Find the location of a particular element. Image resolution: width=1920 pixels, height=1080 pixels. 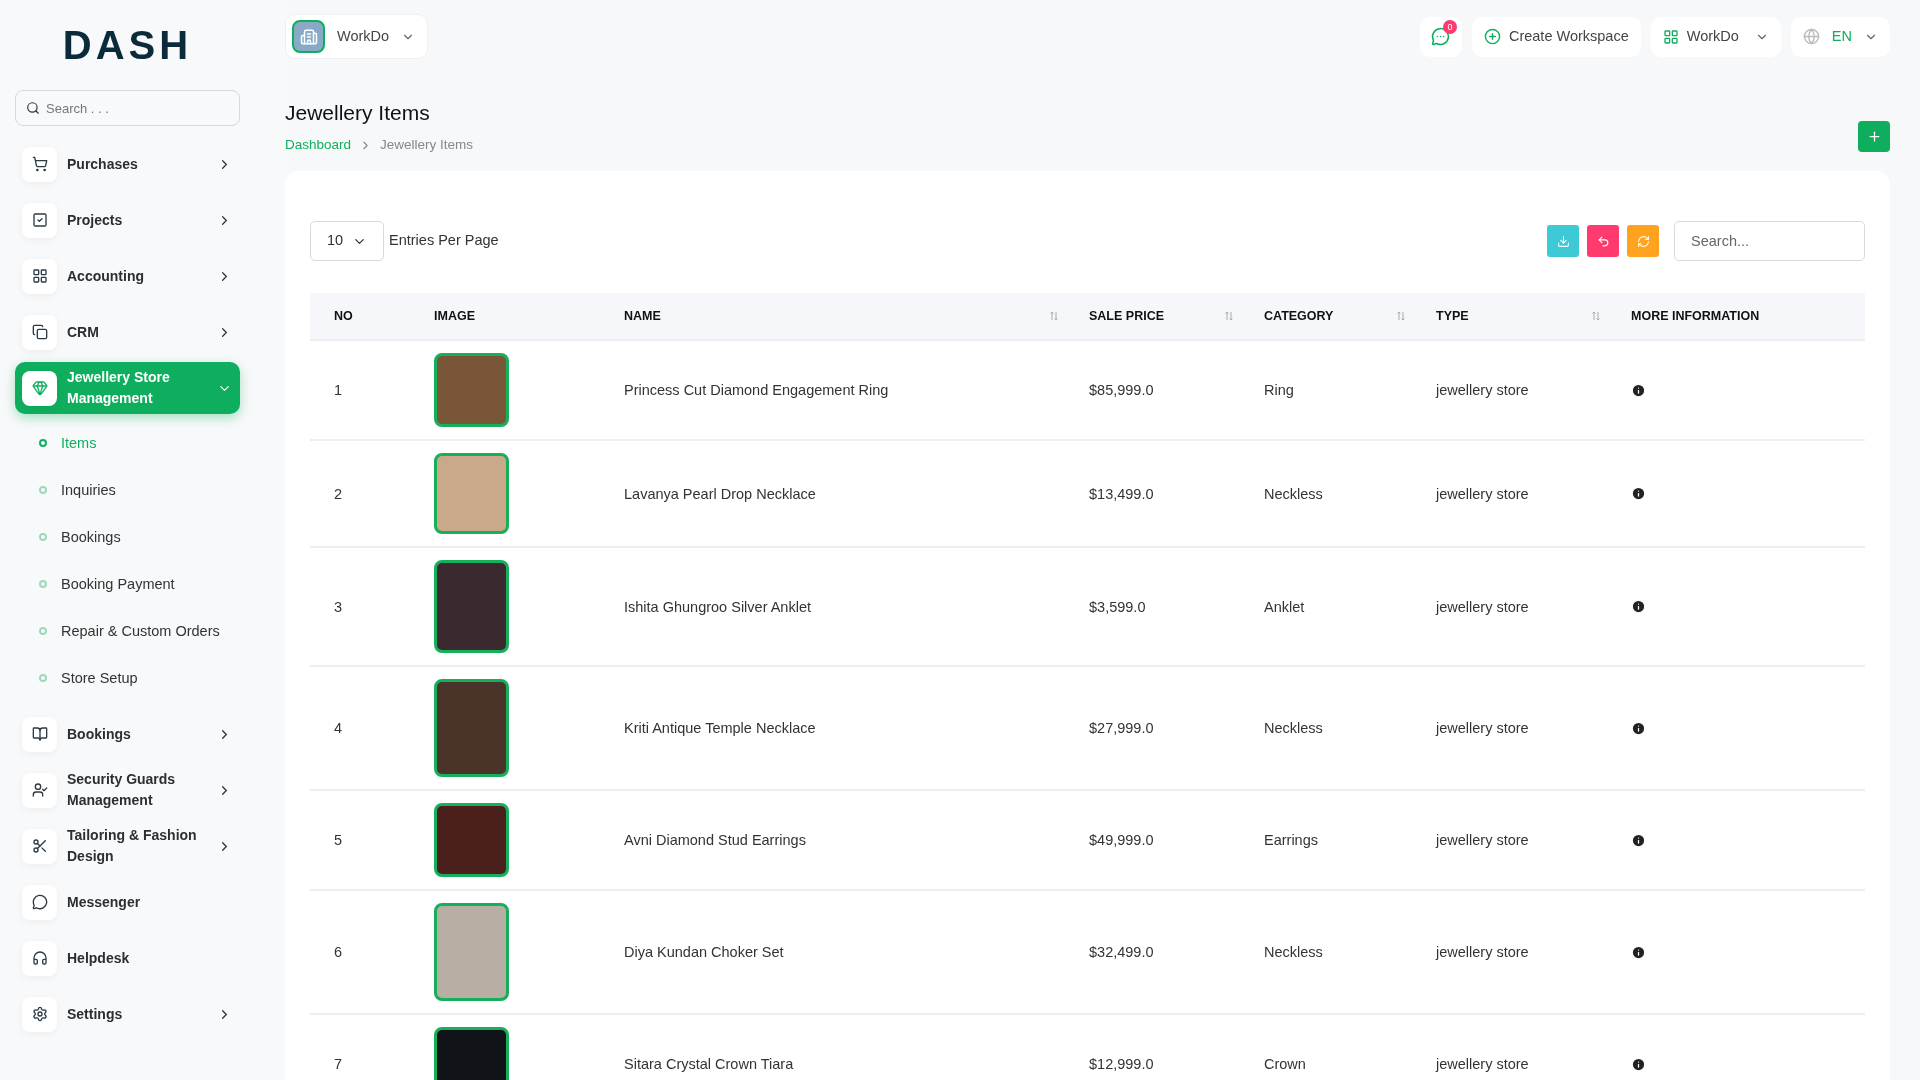

sidebar-search-field: Search . . . is located at coordinates (127, 108).